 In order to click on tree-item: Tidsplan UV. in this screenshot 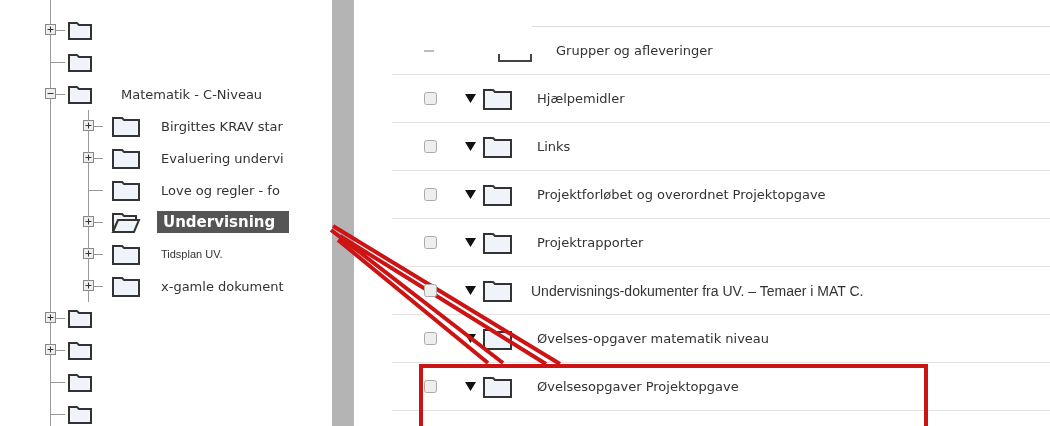, I will do `click(192, 254)`.